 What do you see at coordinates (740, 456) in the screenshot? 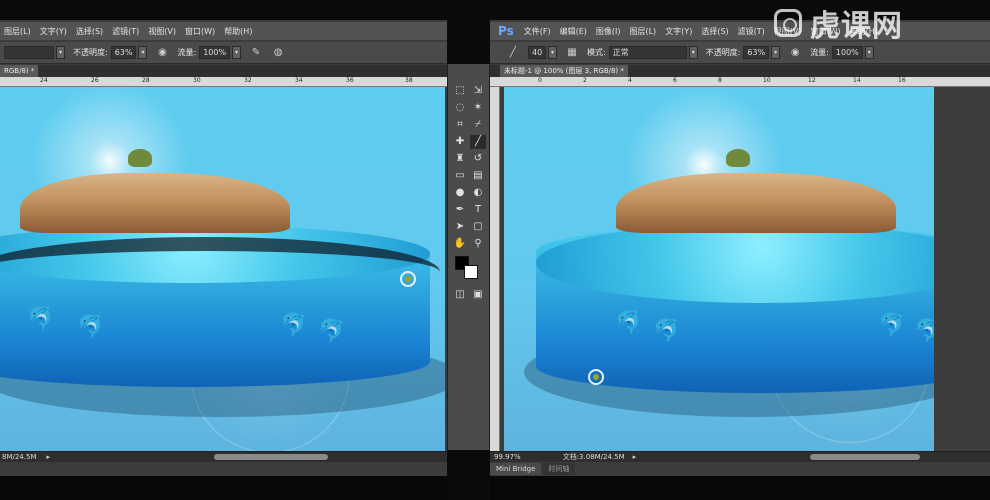
I see `status-bar: 99.97% 文档:3.08M/24.5M ▸` at bounding box center [740, 456].